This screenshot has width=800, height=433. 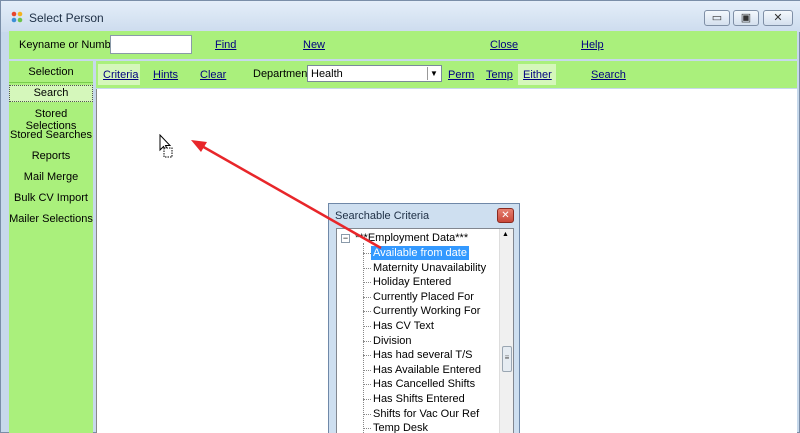 I want to click on department-label: Department, so click(x=282, y=74).